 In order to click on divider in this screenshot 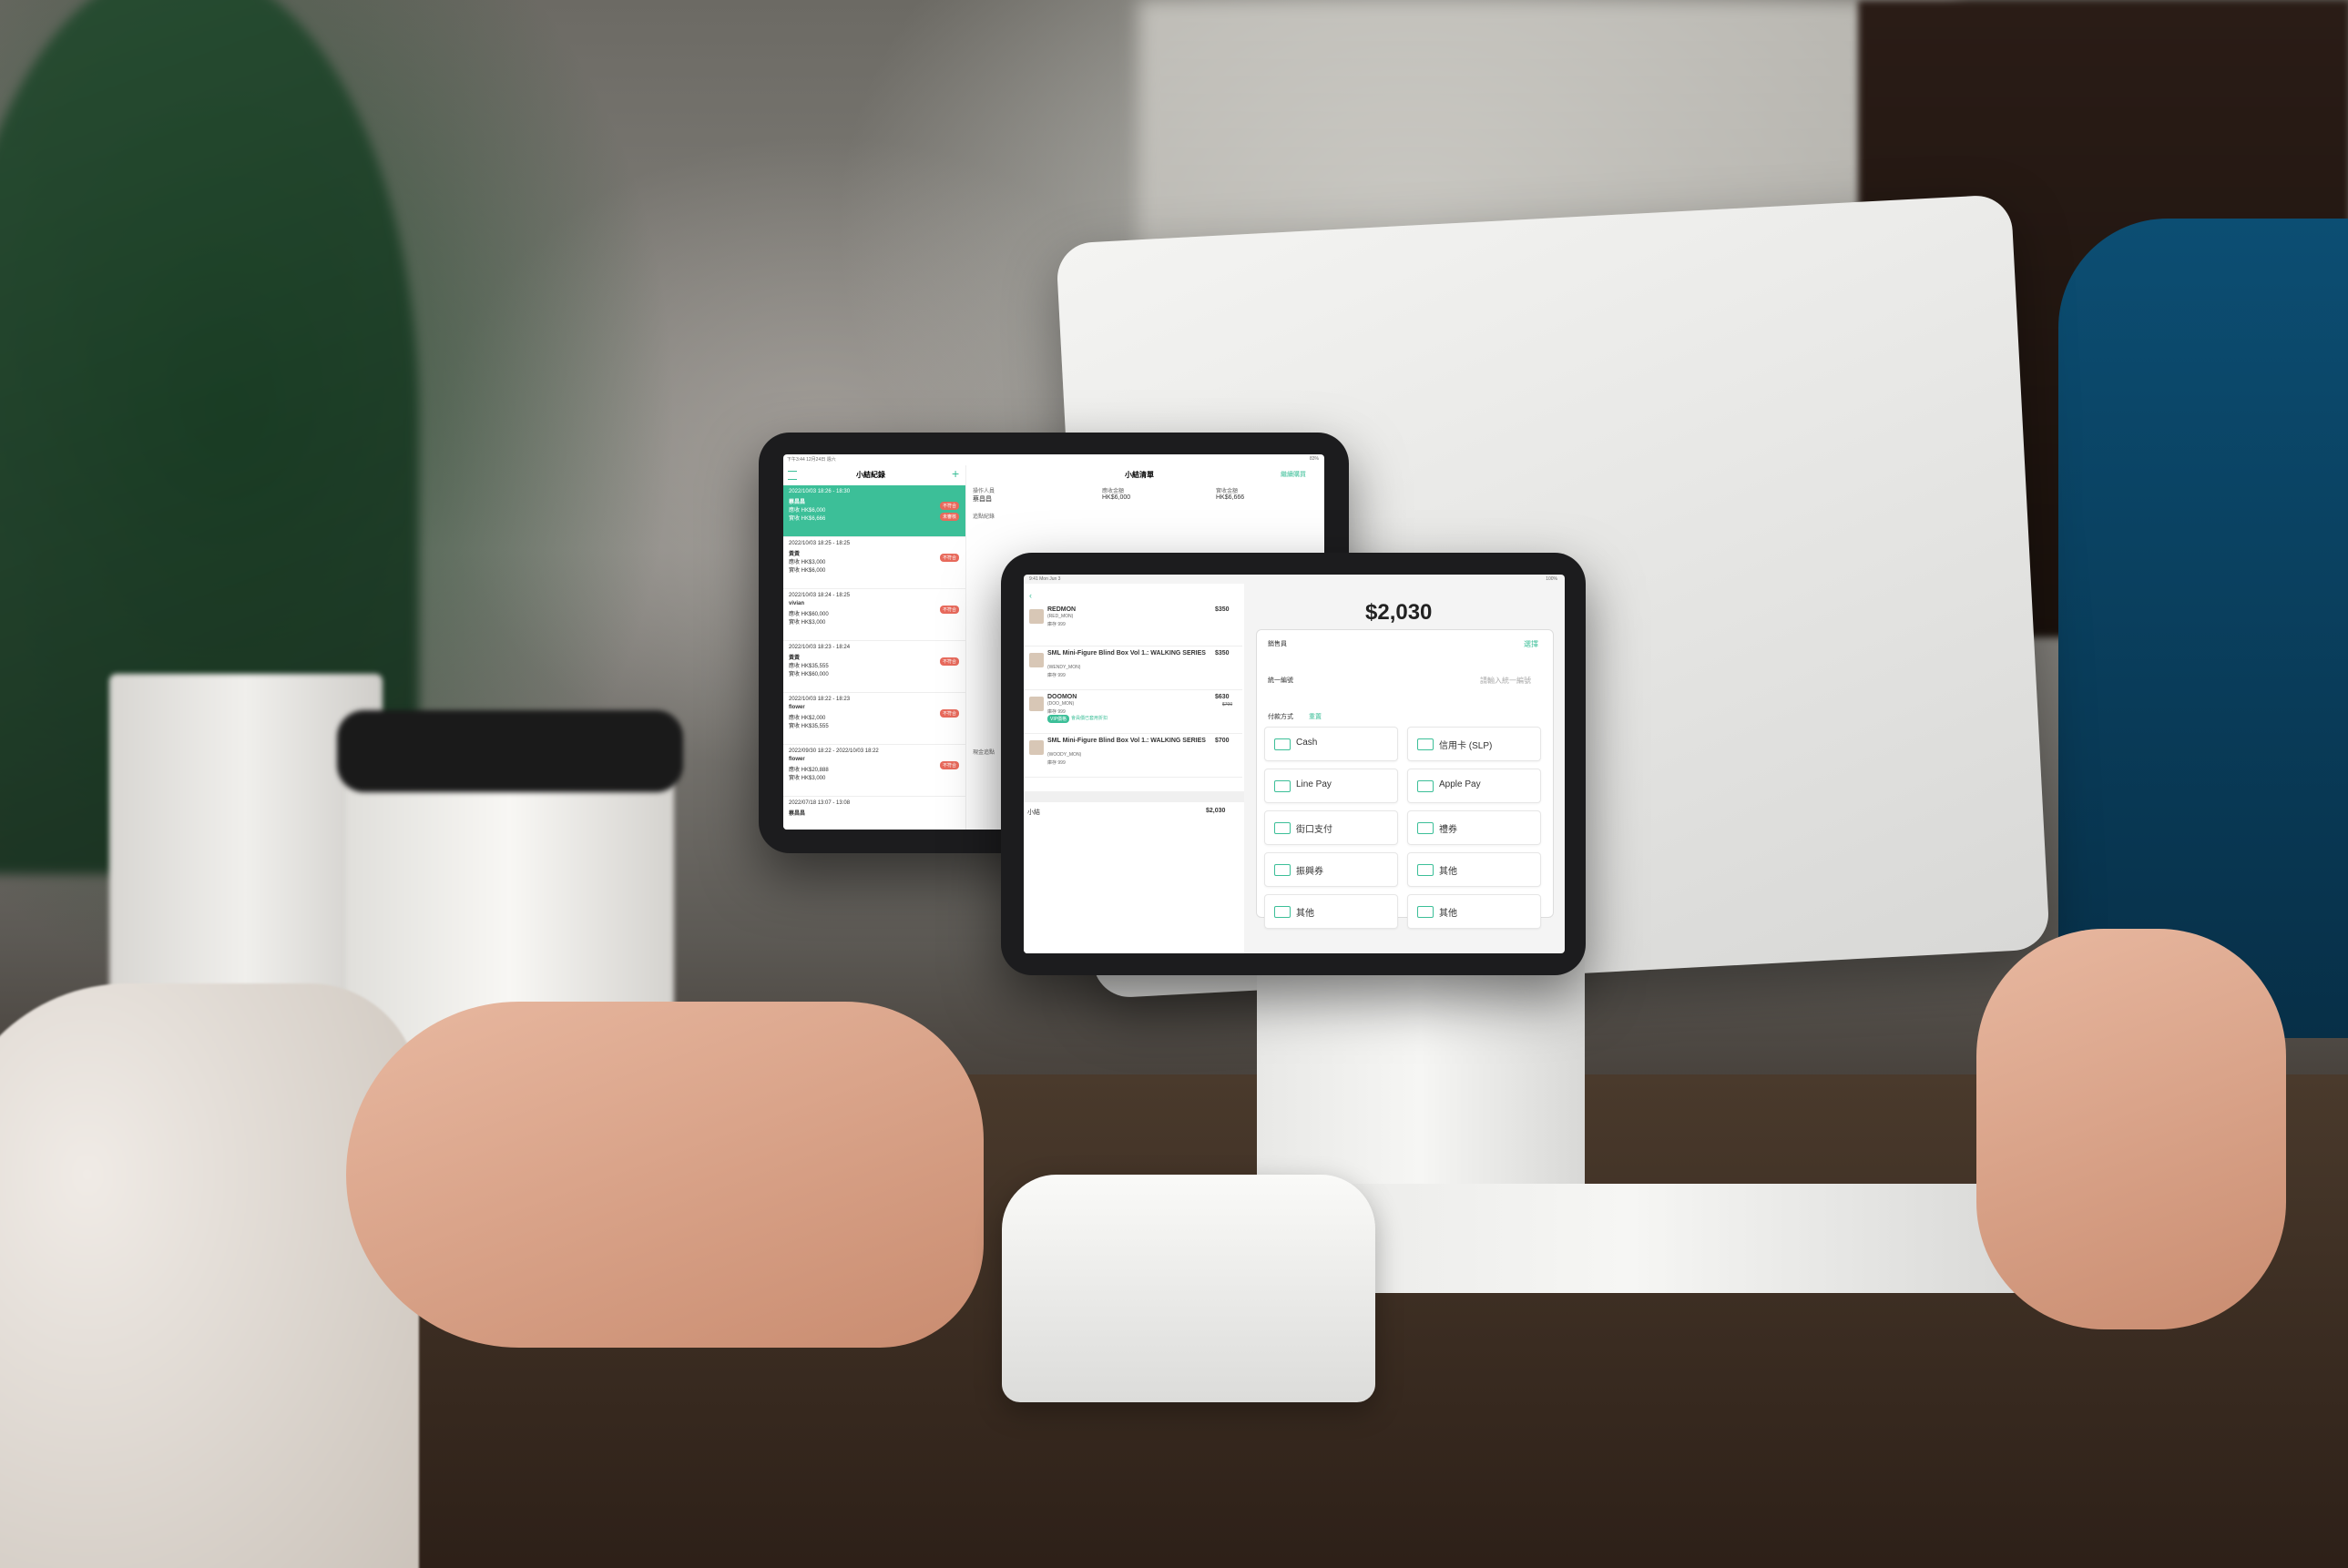, I will do `click(1134, 796)`.